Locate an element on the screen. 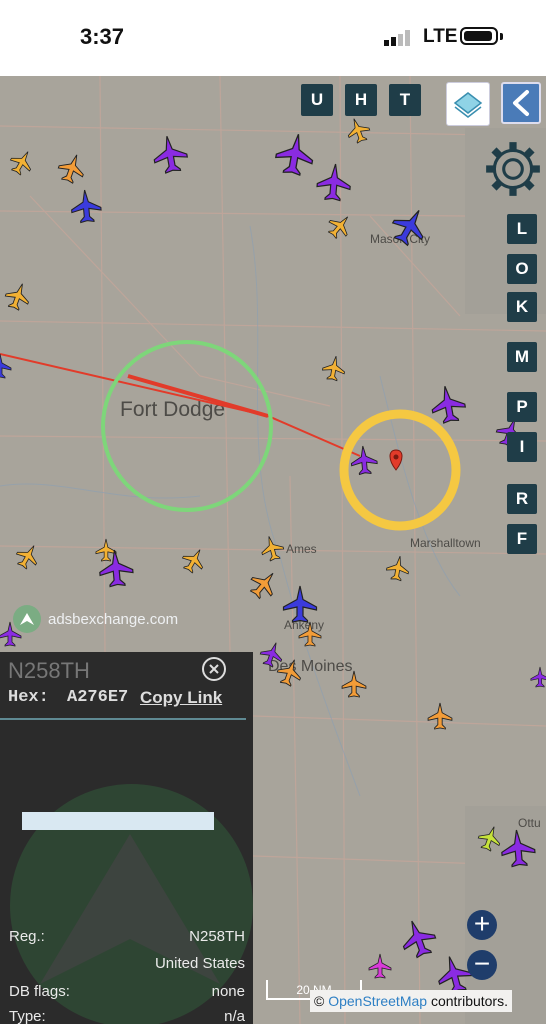 The image size is (546, 1024). back-button is located at coordinates (521, 103).